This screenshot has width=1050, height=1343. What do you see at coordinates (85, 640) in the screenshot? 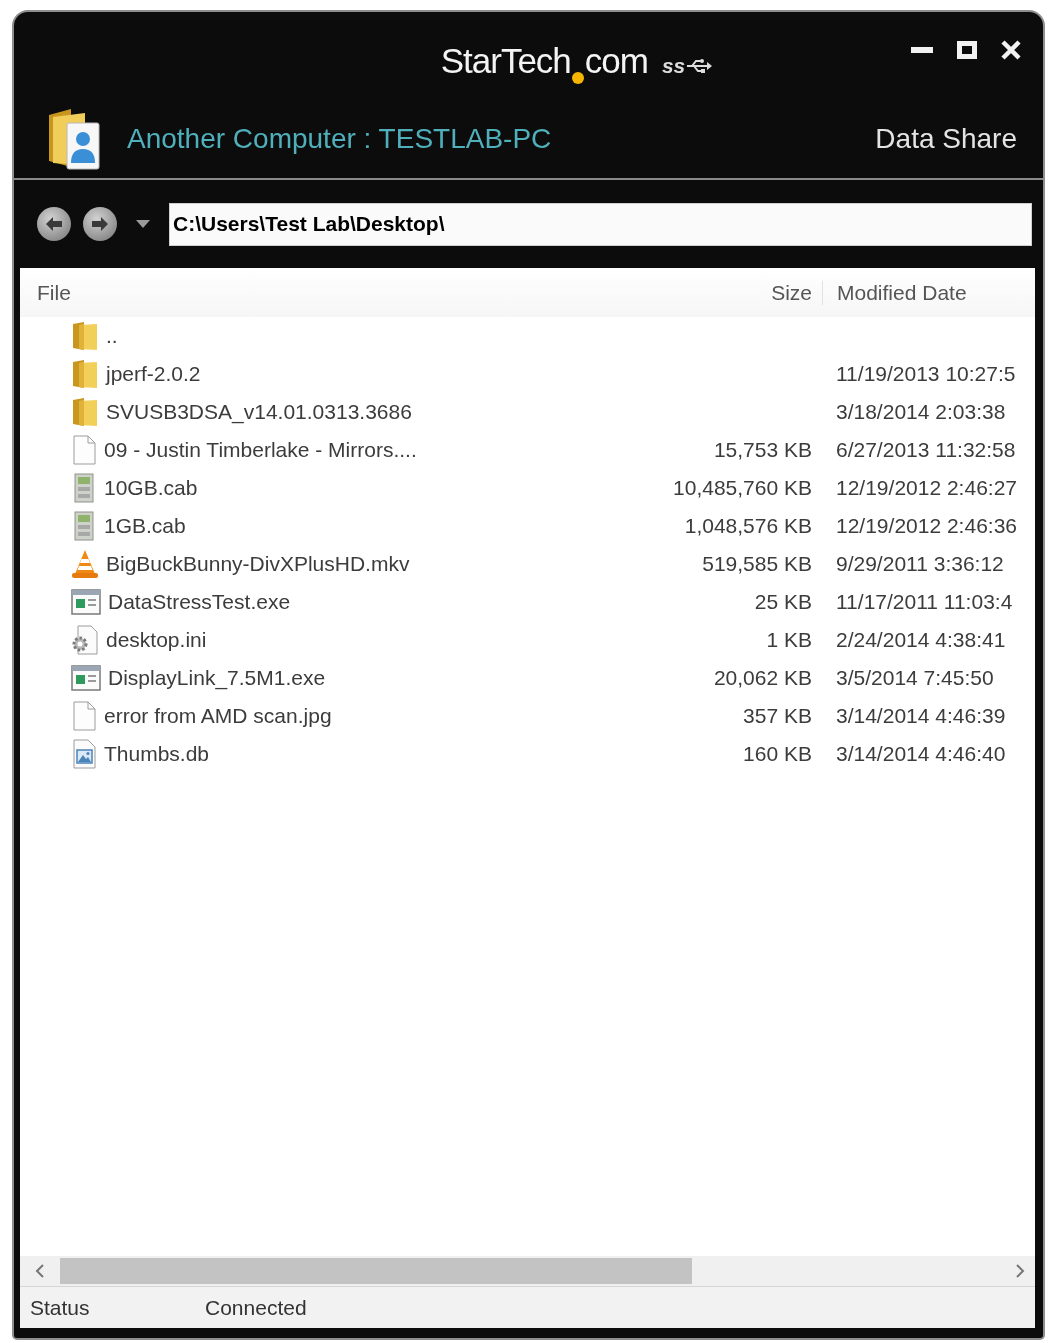
I see `gear-document-icon` at bounding box center [85, 640].